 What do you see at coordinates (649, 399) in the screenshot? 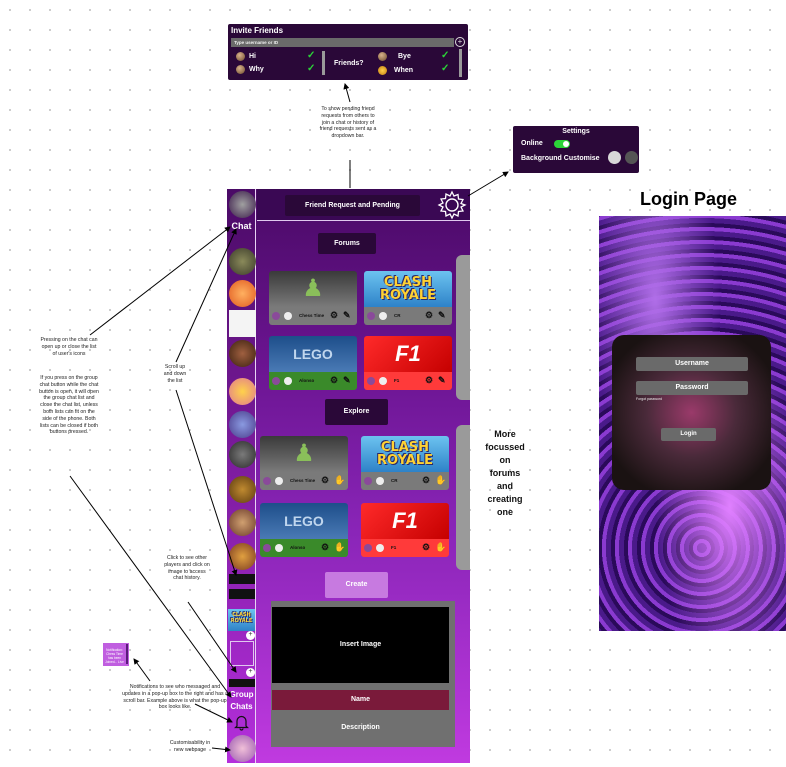
I see `forgot-password-link: Forgot password` at bounding box center [649, 399].